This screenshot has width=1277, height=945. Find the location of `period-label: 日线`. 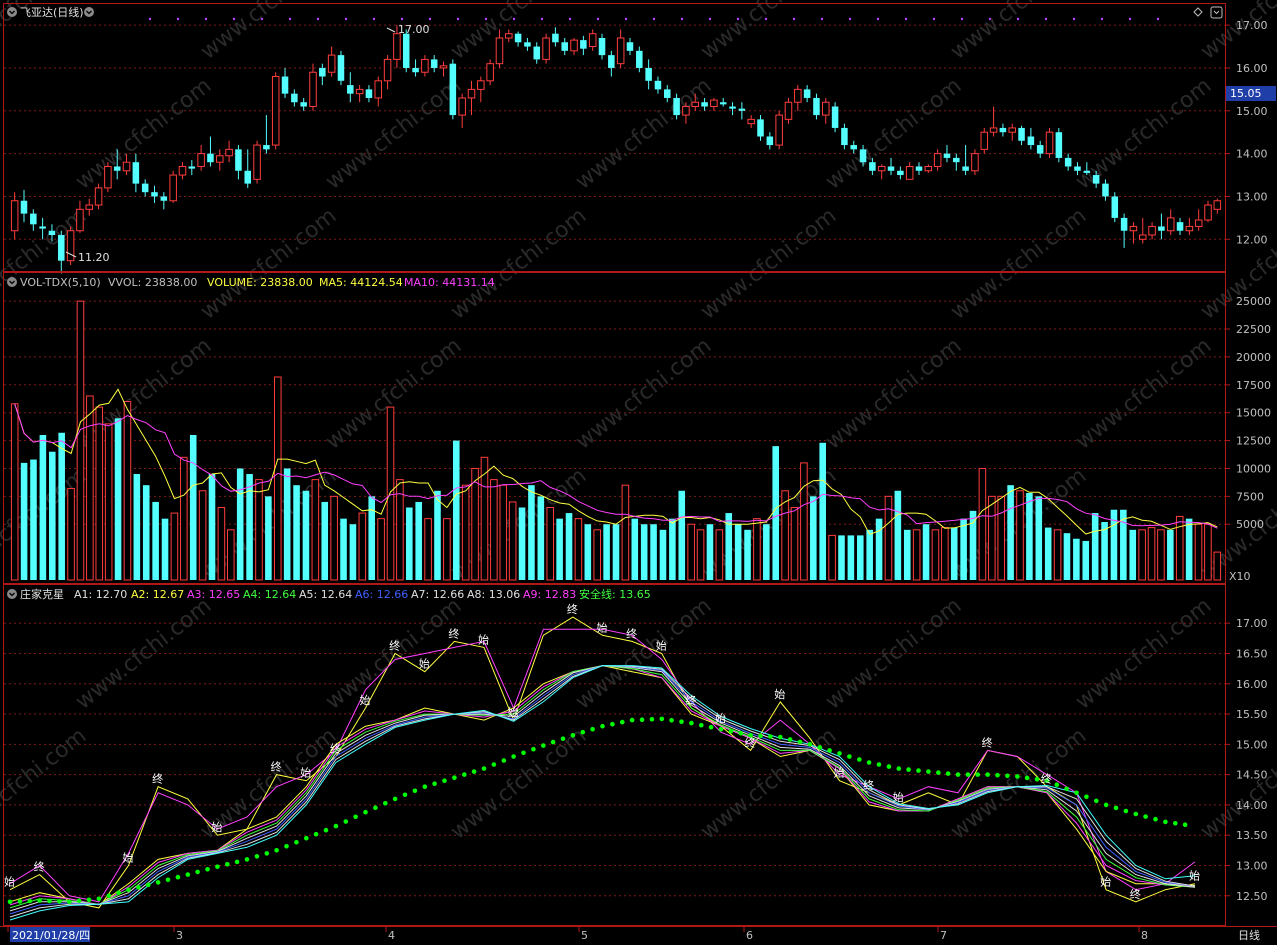

period-label: 日线 is located at coordinates (1249, 935).